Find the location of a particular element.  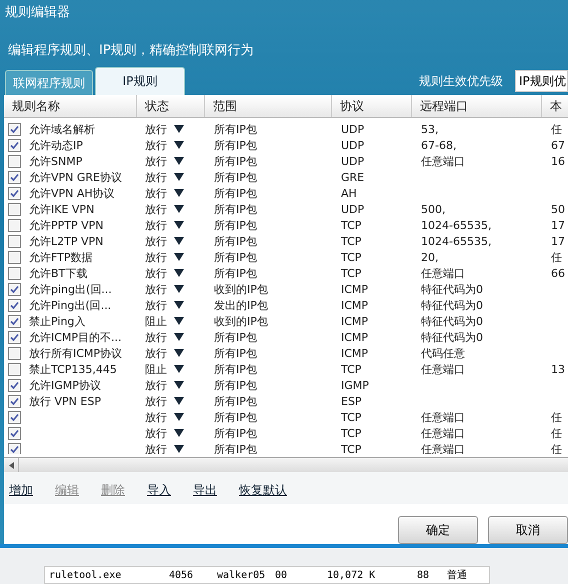

action-link: 导出 is located at coordinates (205, 493).